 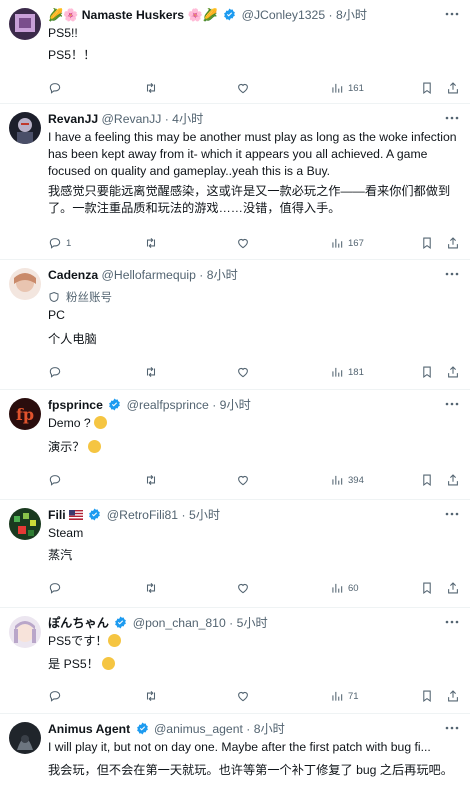 I want to click on timestamp: 9小时, so click(x=235, y=405).